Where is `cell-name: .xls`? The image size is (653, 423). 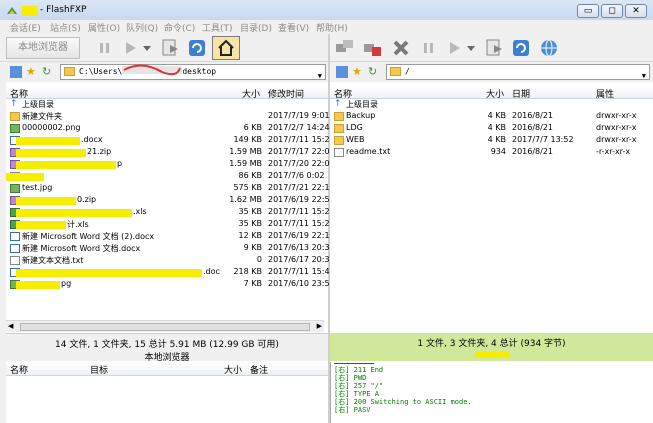
cell-name: .xls is located at coordinates (140, 211).